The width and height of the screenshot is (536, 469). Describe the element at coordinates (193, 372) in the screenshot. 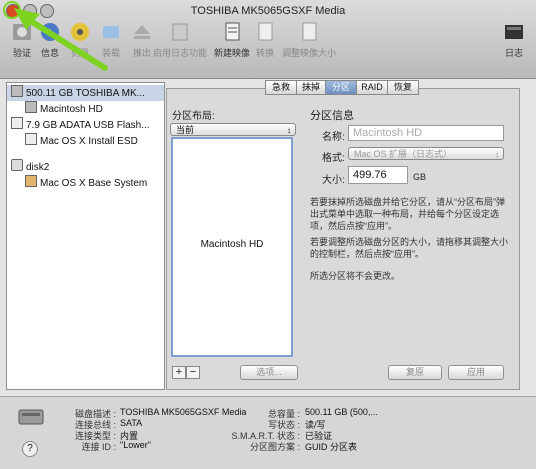

I see `remove-partition-button: −` at that location.